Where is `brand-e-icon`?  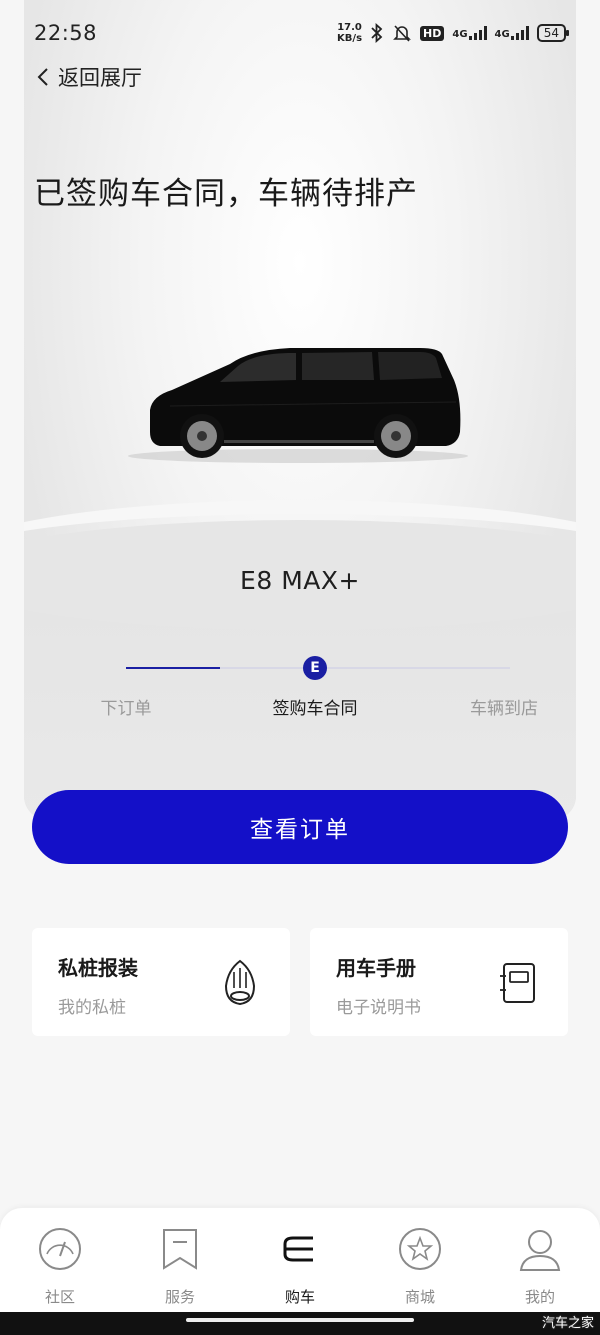
brand-e-icon is located at coordinates (298, 1249).